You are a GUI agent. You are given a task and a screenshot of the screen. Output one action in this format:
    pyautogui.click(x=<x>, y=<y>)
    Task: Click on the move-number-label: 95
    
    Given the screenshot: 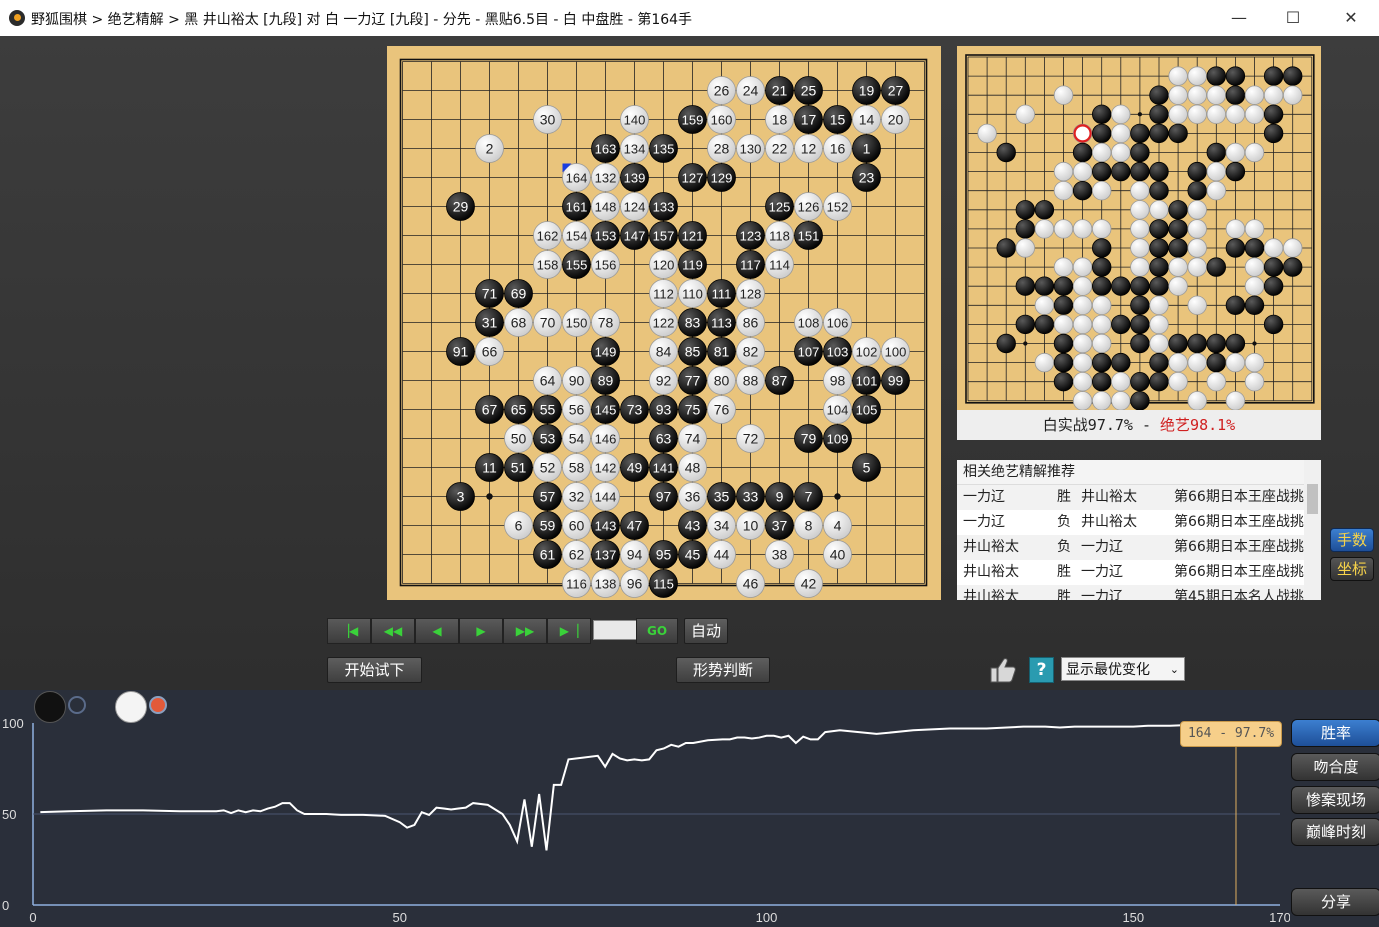 What is the action you would take?
    pyautogui.click(x=664, y=555)
    